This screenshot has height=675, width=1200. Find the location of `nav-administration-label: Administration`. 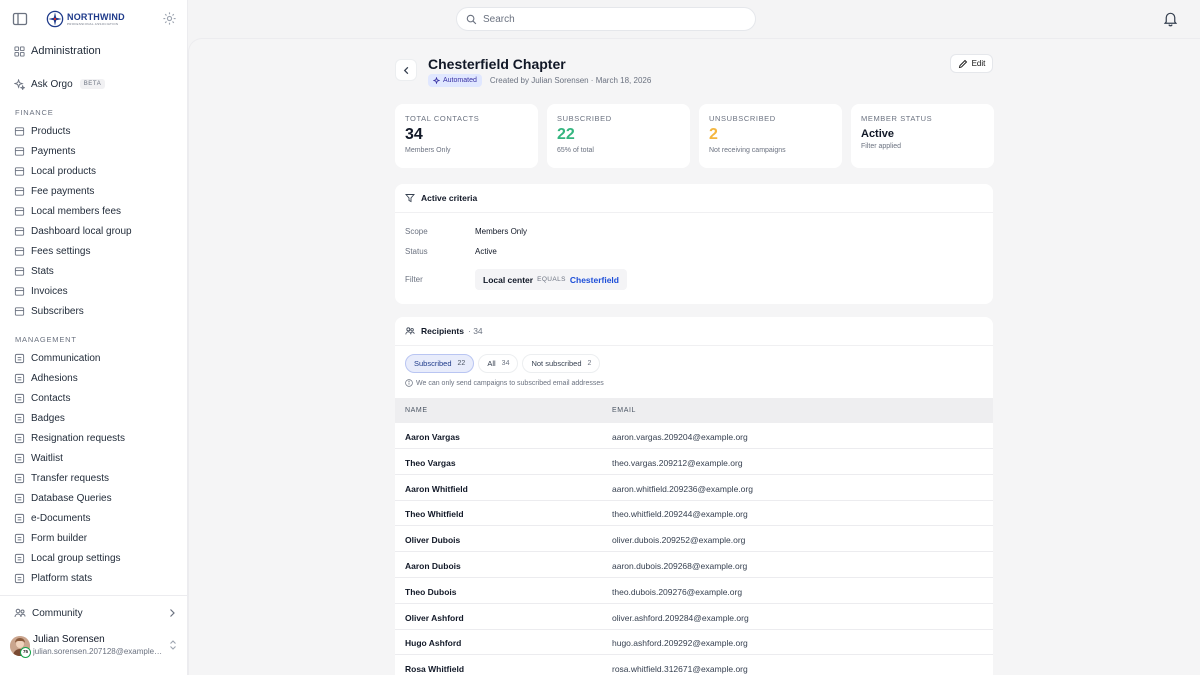

nav-administration-label: Administration is located at coordinates (66, 51).